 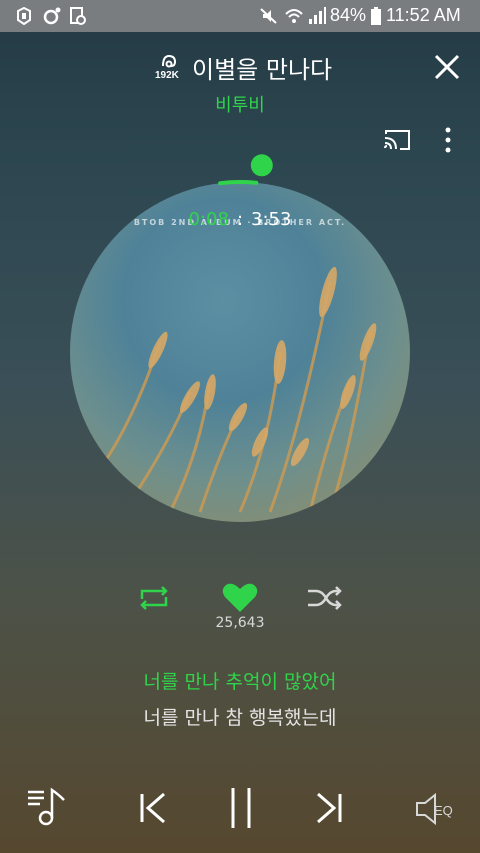 What do you see at coordinates (397, 140) in the screenshot?
I see `cast-icon` at bounding box center [397, 140].